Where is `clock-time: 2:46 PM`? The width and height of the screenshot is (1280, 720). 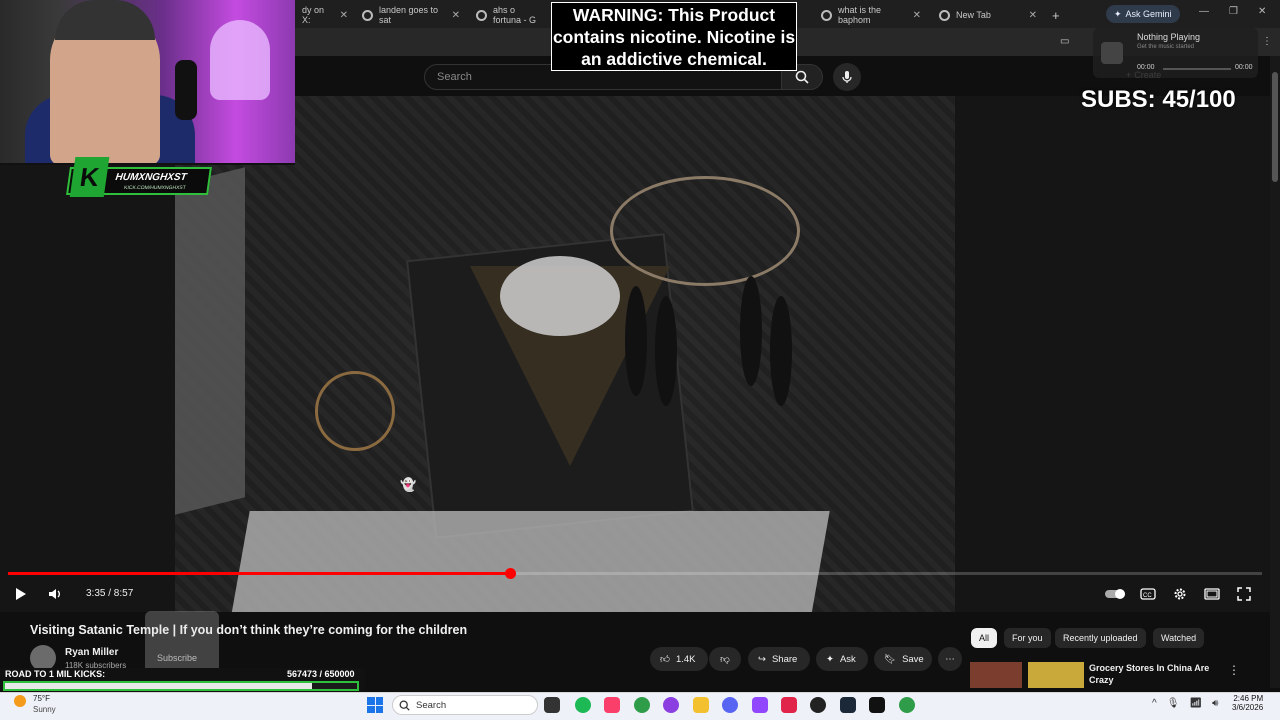 clock-time: 2:46 PM is located at coordinates (1248, 698).